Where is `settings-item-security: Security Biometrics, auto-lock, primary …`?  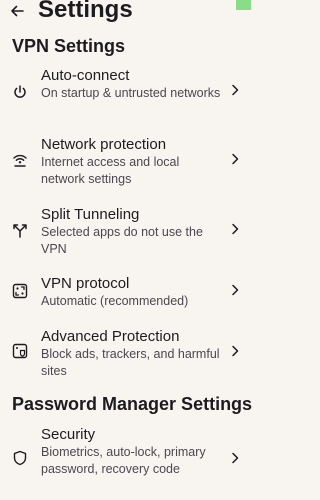
settings-item-security: Security Biometrics, auto-lock, primary … is located at coordinates (127, 460).